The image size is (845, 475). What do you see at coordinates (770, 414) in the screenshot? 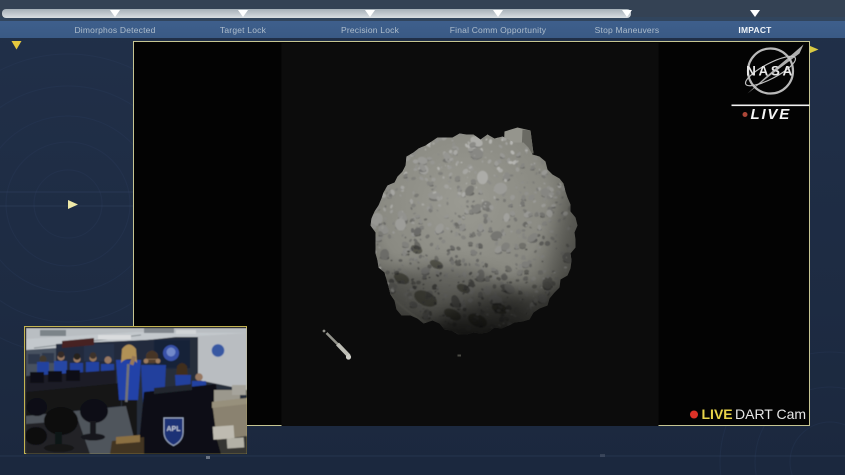
I see `svg-text: DART Cam` at bounding box center [770, 414].